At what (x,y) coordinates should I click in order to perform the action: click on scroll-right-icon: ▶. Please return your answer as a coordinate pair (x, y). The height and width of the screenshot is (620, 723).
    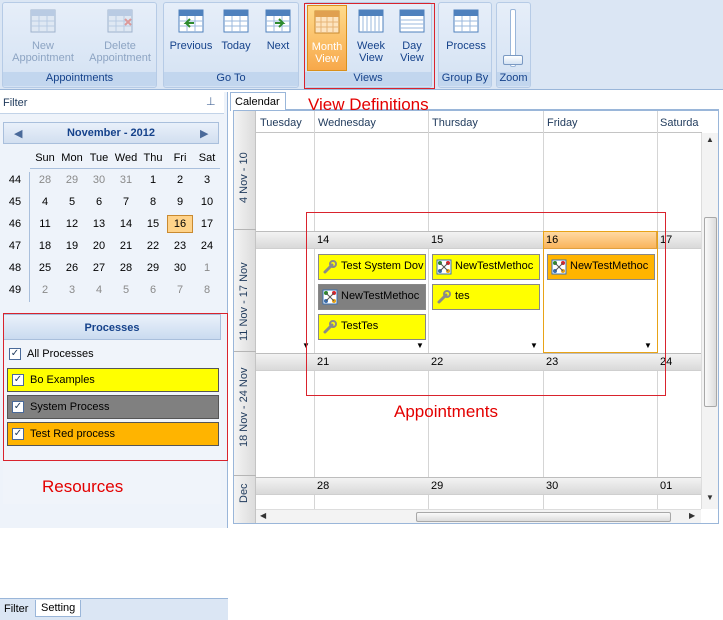
    Looking at the image, I should click on (692, 515).